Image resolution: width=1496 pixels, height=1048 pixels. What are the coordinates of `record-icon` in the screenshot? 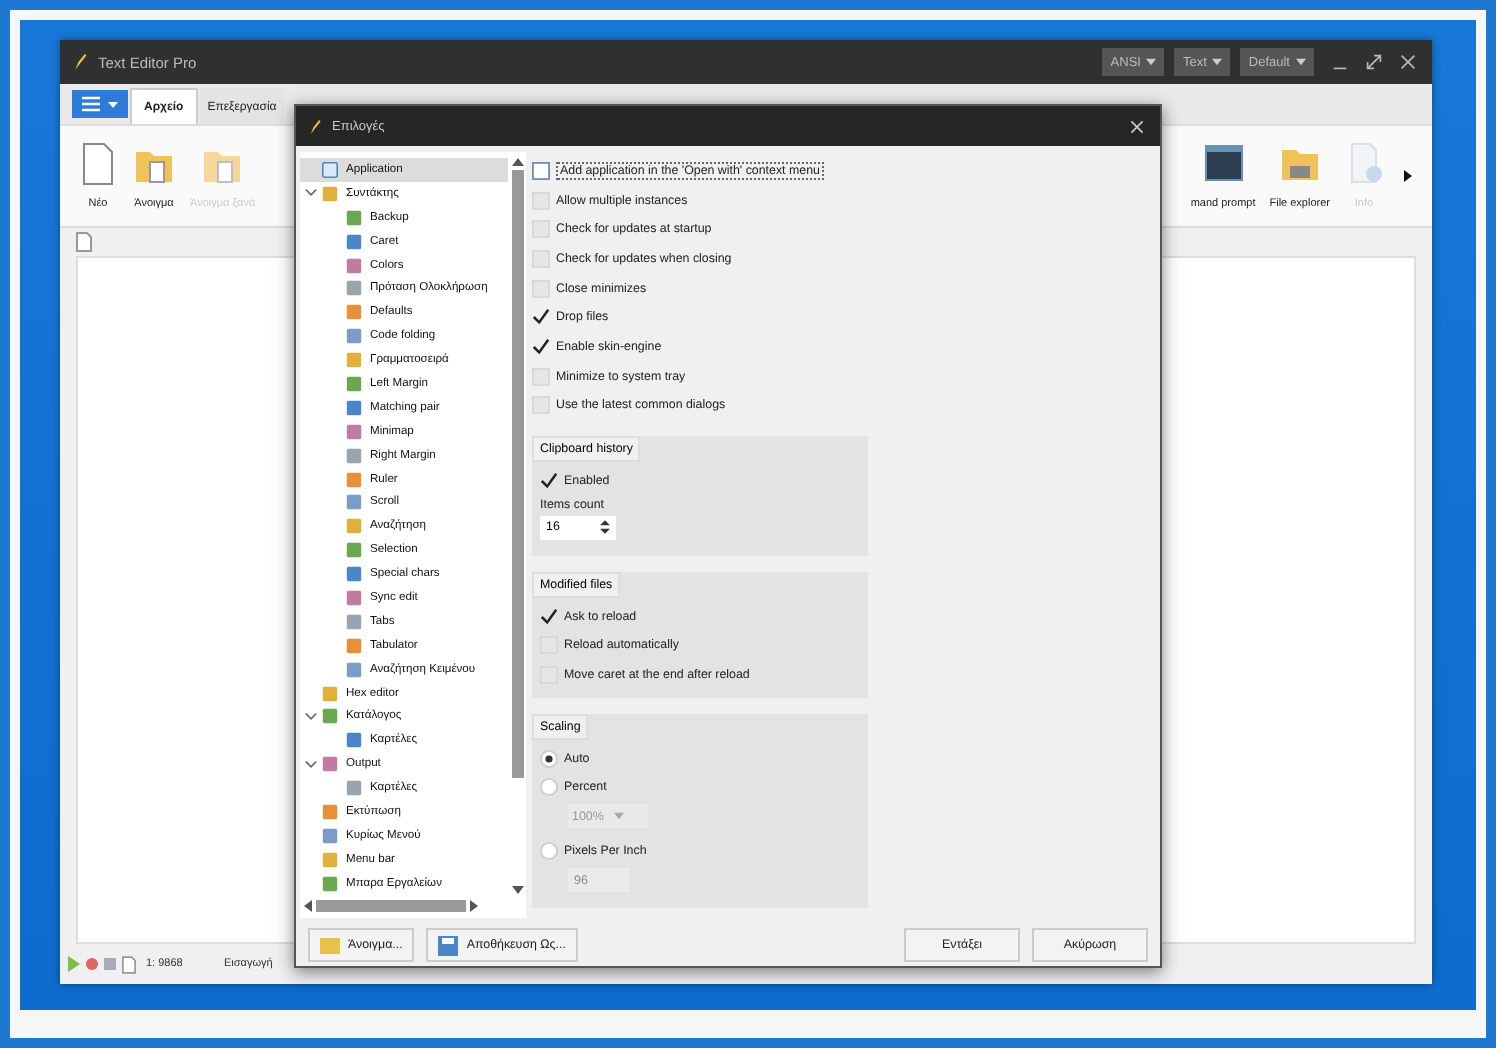 It's located at (92, 964).